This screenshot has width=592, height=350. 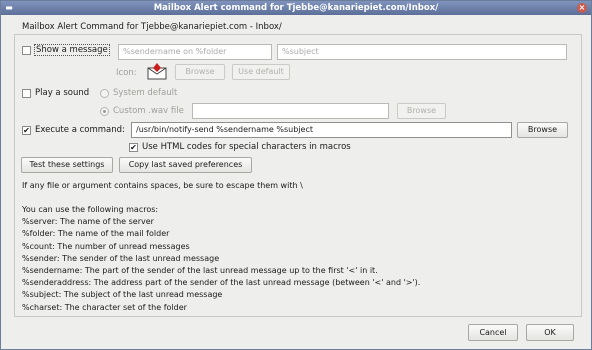 What do you see at coordinates (550, 332) in the screenshot?
I see `ok-button: OK` at bounding box center [550, 332].